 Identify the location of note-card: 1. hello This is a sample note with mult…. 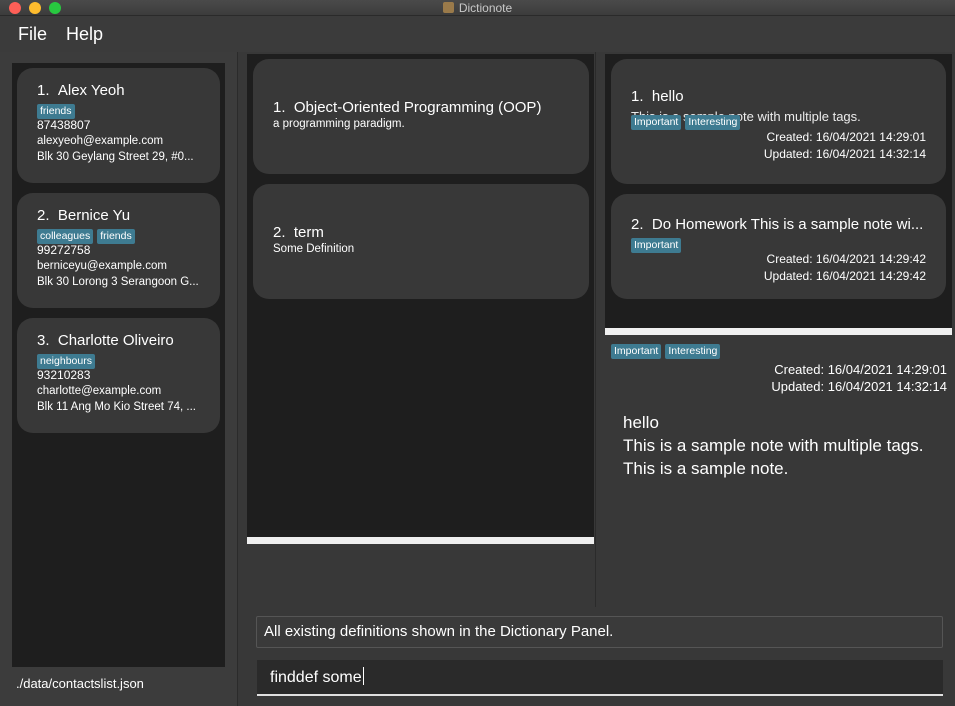
(778, 121).